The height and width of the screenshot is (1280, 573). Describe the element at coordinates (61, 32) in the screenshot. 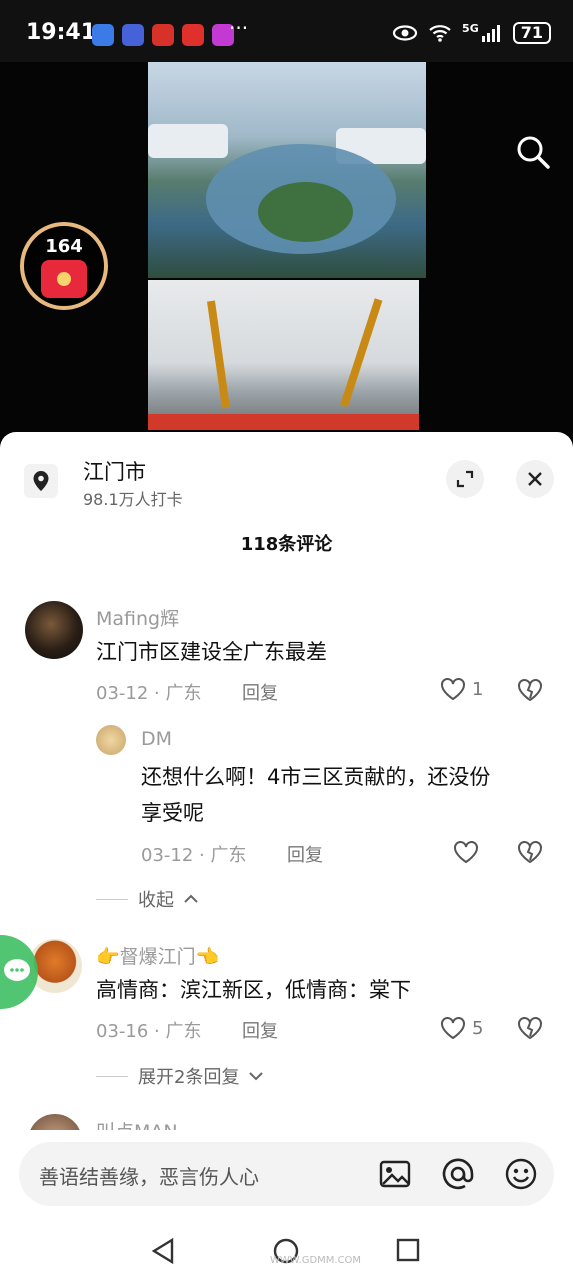

I see `status-time: 19:41` at that location.